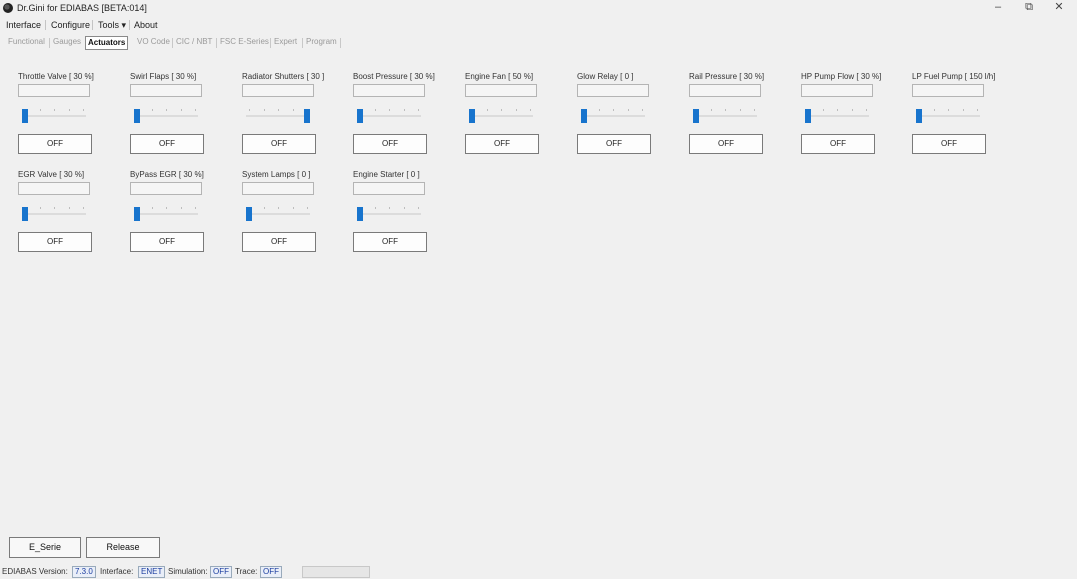  Describe the element at coordinates (153, 41) in the screenshot. I see `tab-vo-code: VO Code` at that location.